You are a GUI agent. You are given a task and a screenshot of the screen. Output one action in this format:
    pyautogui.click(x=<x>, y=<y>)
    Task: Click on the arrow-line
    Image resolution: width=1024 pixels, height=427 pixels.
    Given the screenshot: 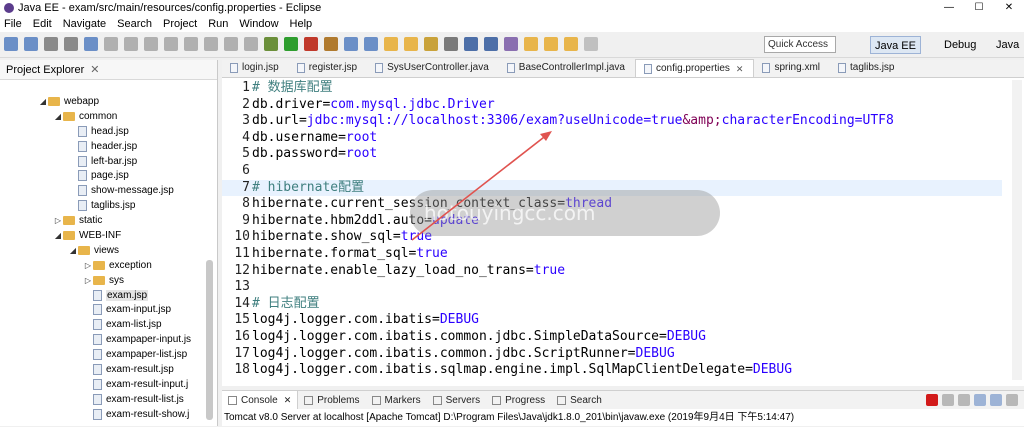 What is the action you would take?
    pyautogui.click(x=480, y=187)
    